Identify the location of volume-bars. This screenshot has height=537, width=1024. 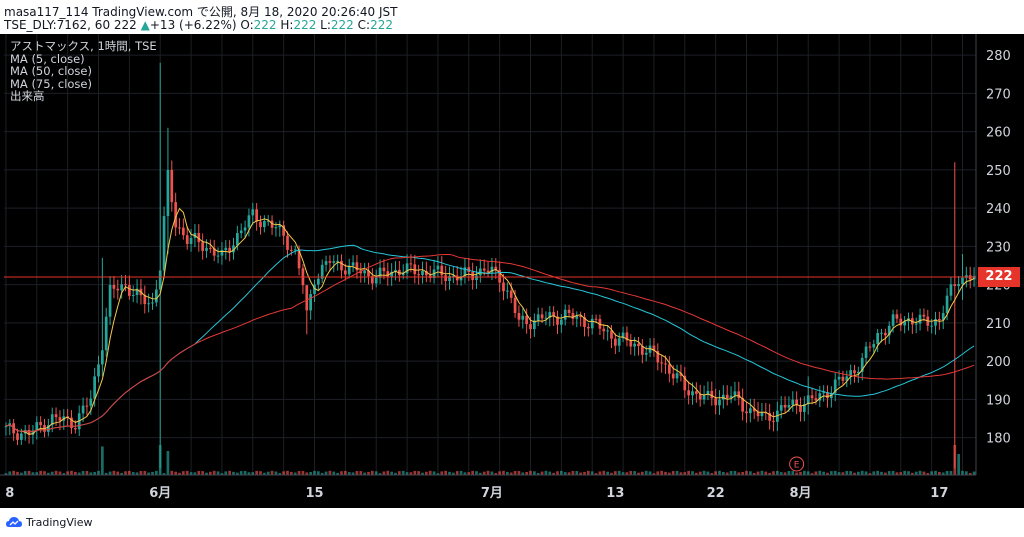
(490, 460).